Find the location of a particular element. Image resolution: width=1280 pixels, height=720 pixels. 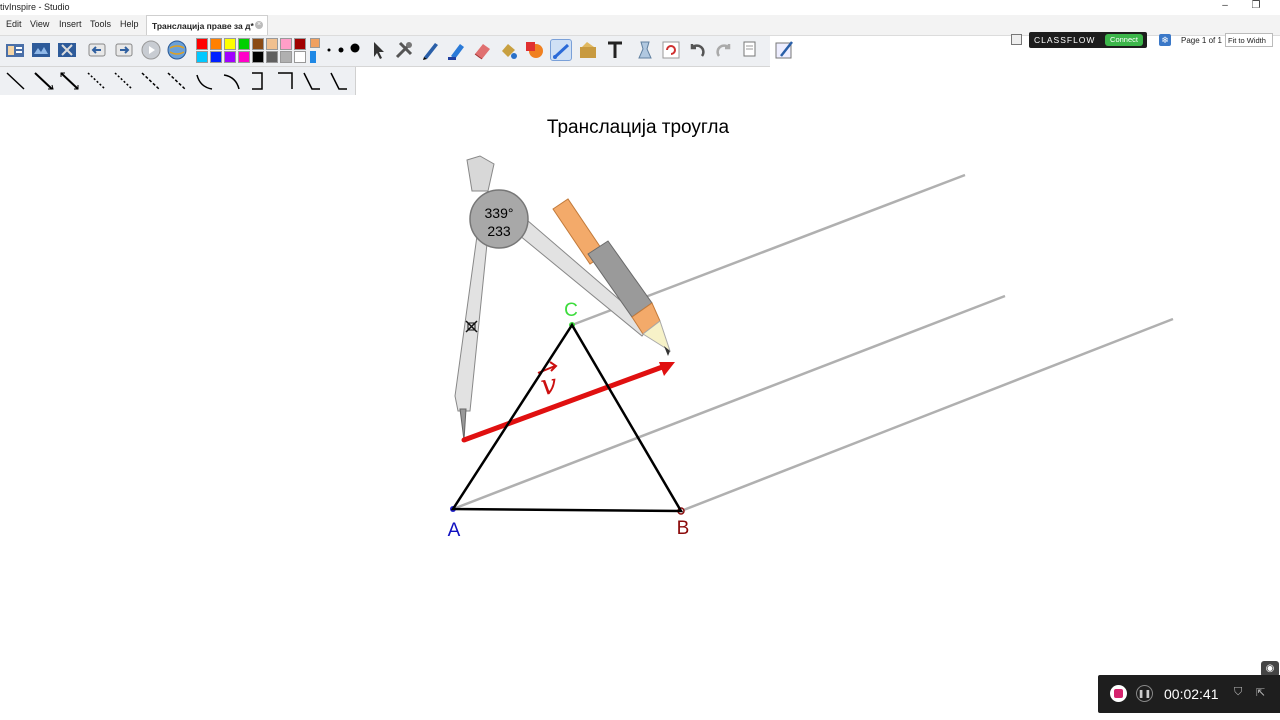

text-icon is located at coordinates (615, 50).